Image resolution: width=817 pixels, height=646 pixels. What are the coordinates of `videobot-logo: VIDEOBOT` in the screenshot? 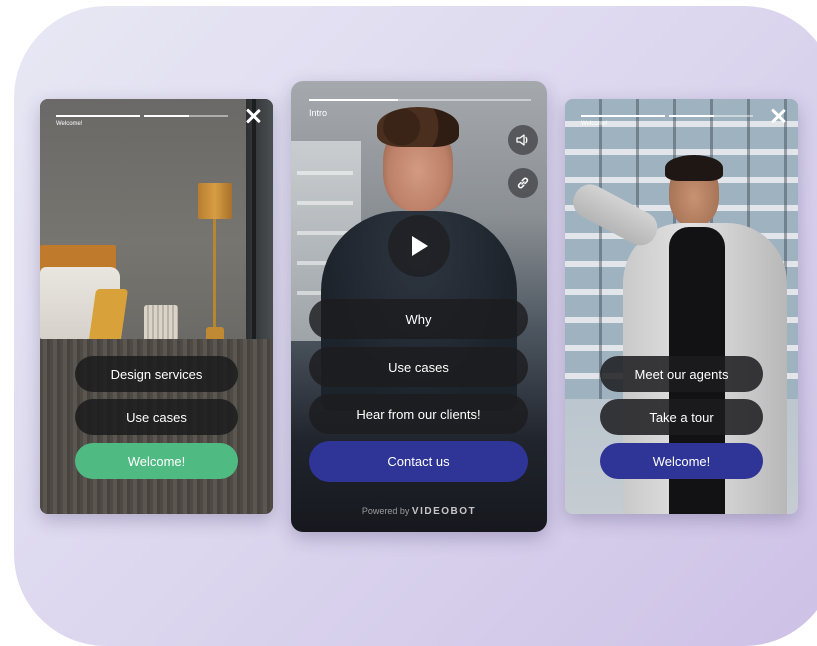 It's located at (444, 511).